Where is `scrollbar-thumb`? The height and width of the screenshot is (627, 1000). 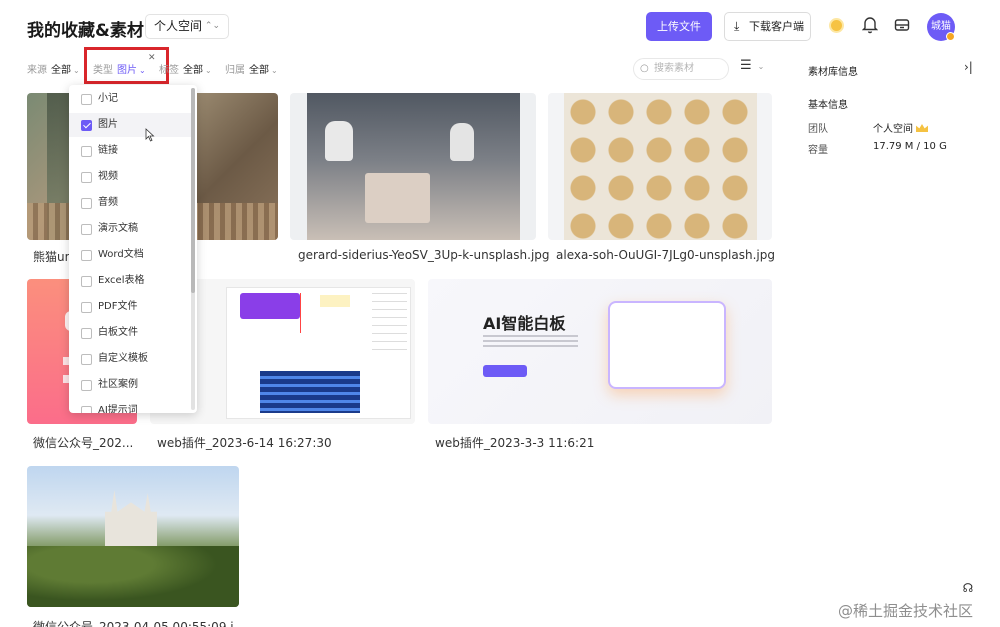
scrollbar-thumb is located at coordinates (193, 190).